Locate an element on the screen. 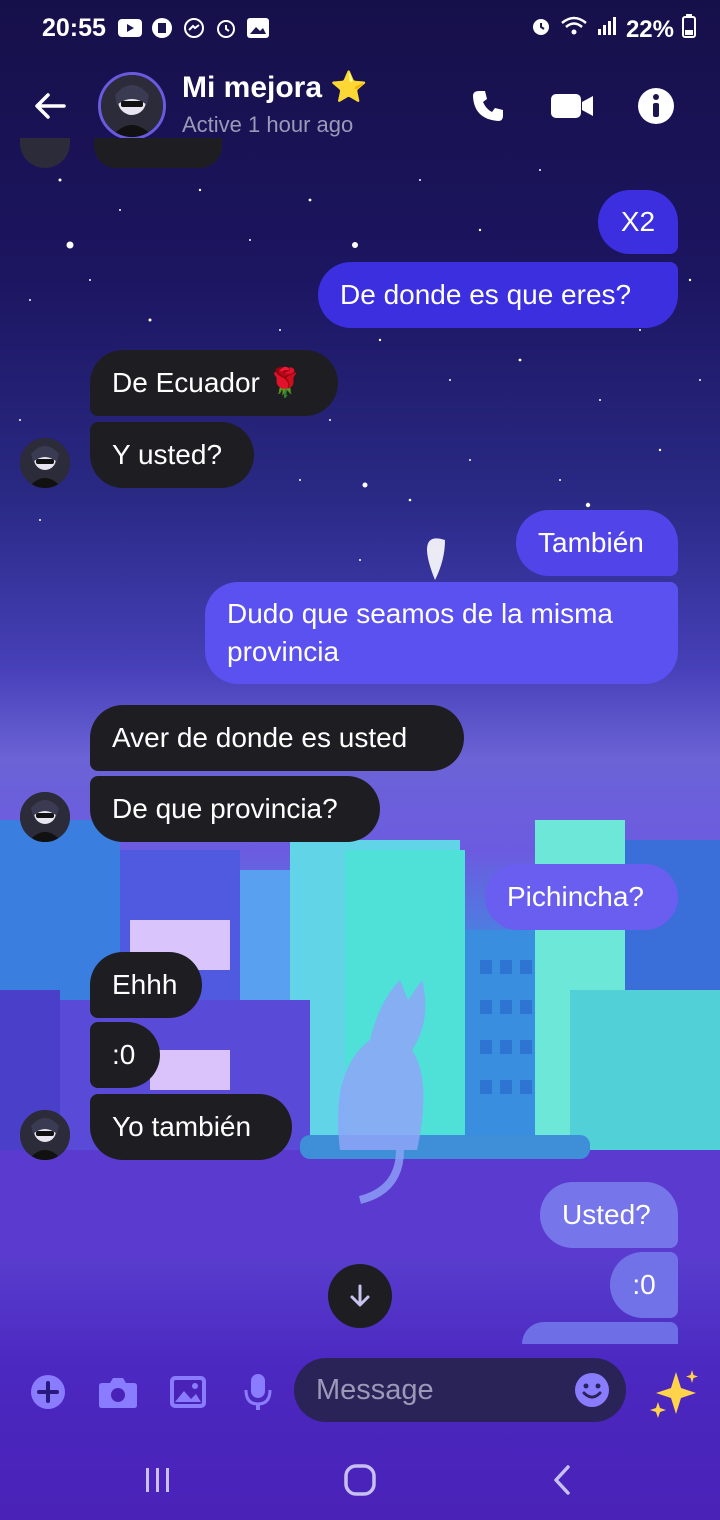  signal-icon is located at coordinates (607, 29).